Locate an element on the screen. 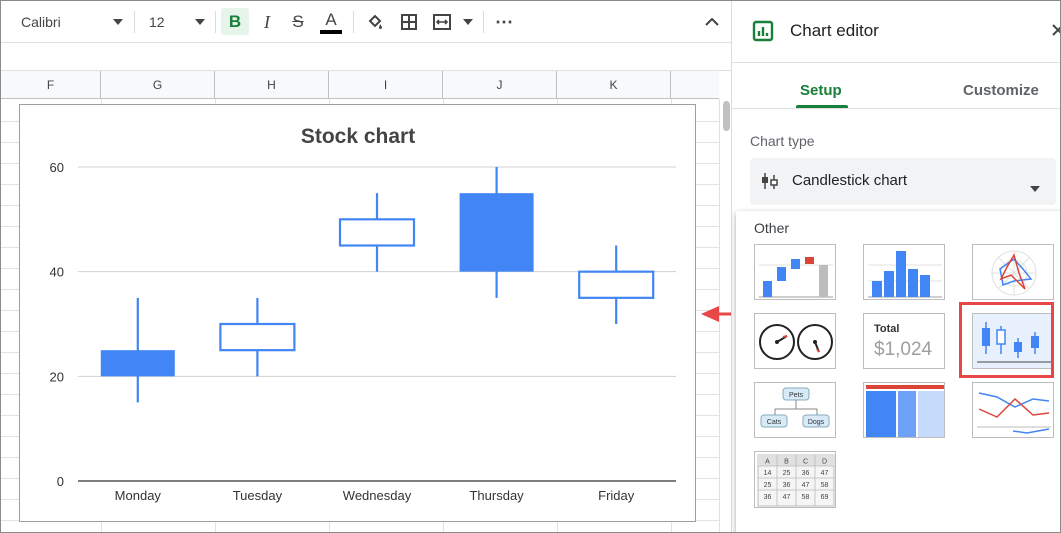 The image size is (1061, 533). tab-customize: Customize is located at coordinates (1001, 90).